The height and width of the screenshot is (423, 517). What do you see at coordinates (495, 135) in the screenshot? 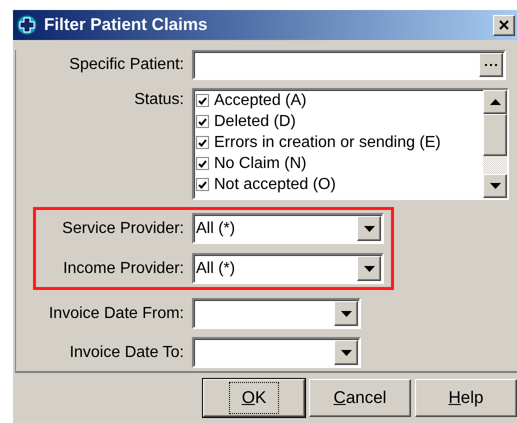
I see `scroll-thumb` at bounding box center [495, 135].